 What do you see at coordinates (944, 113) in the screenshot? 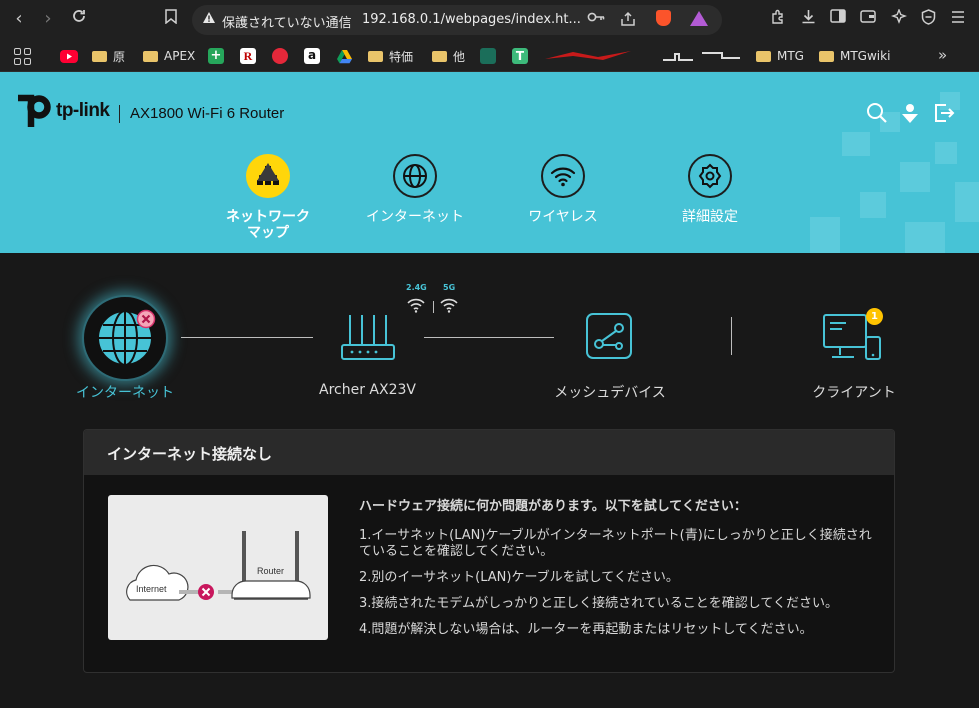
I see `logout-icon` at bounding box center [944, 113].